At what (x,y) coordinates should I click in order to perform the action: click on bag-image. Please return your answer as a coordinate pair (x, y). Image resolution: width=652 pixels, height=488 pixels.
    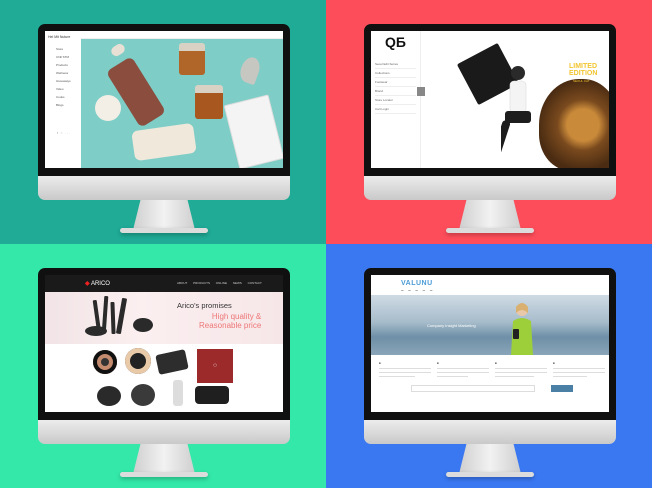
    Looking at the image, I should click on (253, 131).